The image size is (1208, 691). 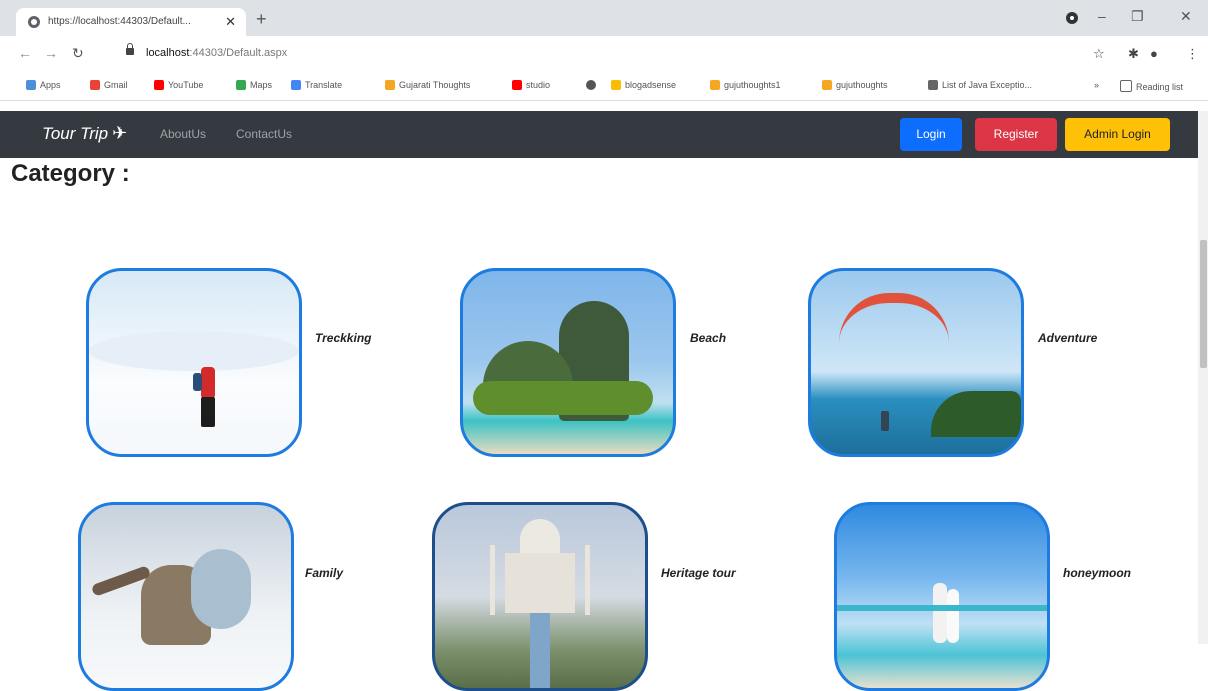 What do you see at coordinates (43, 85) in the screenshot?
I see `bookmark-apps: Apps` at bounding box center [43, 85].